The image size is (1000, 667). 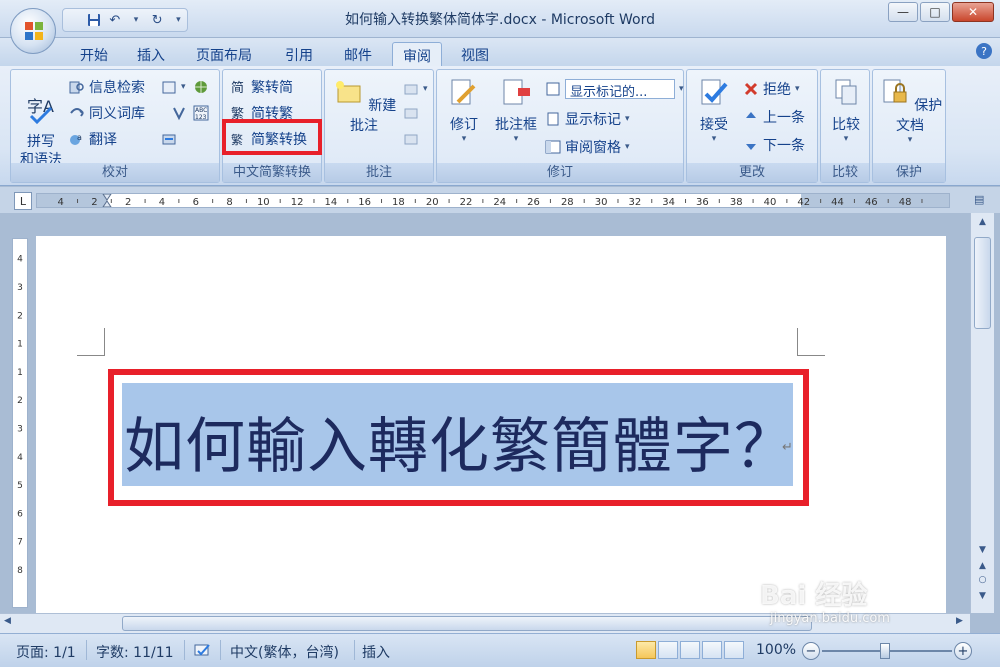 What do you see at coordinates (935, 12) in the screenshot?
I see `maximize-button: □` at bounding box center [935, 12].